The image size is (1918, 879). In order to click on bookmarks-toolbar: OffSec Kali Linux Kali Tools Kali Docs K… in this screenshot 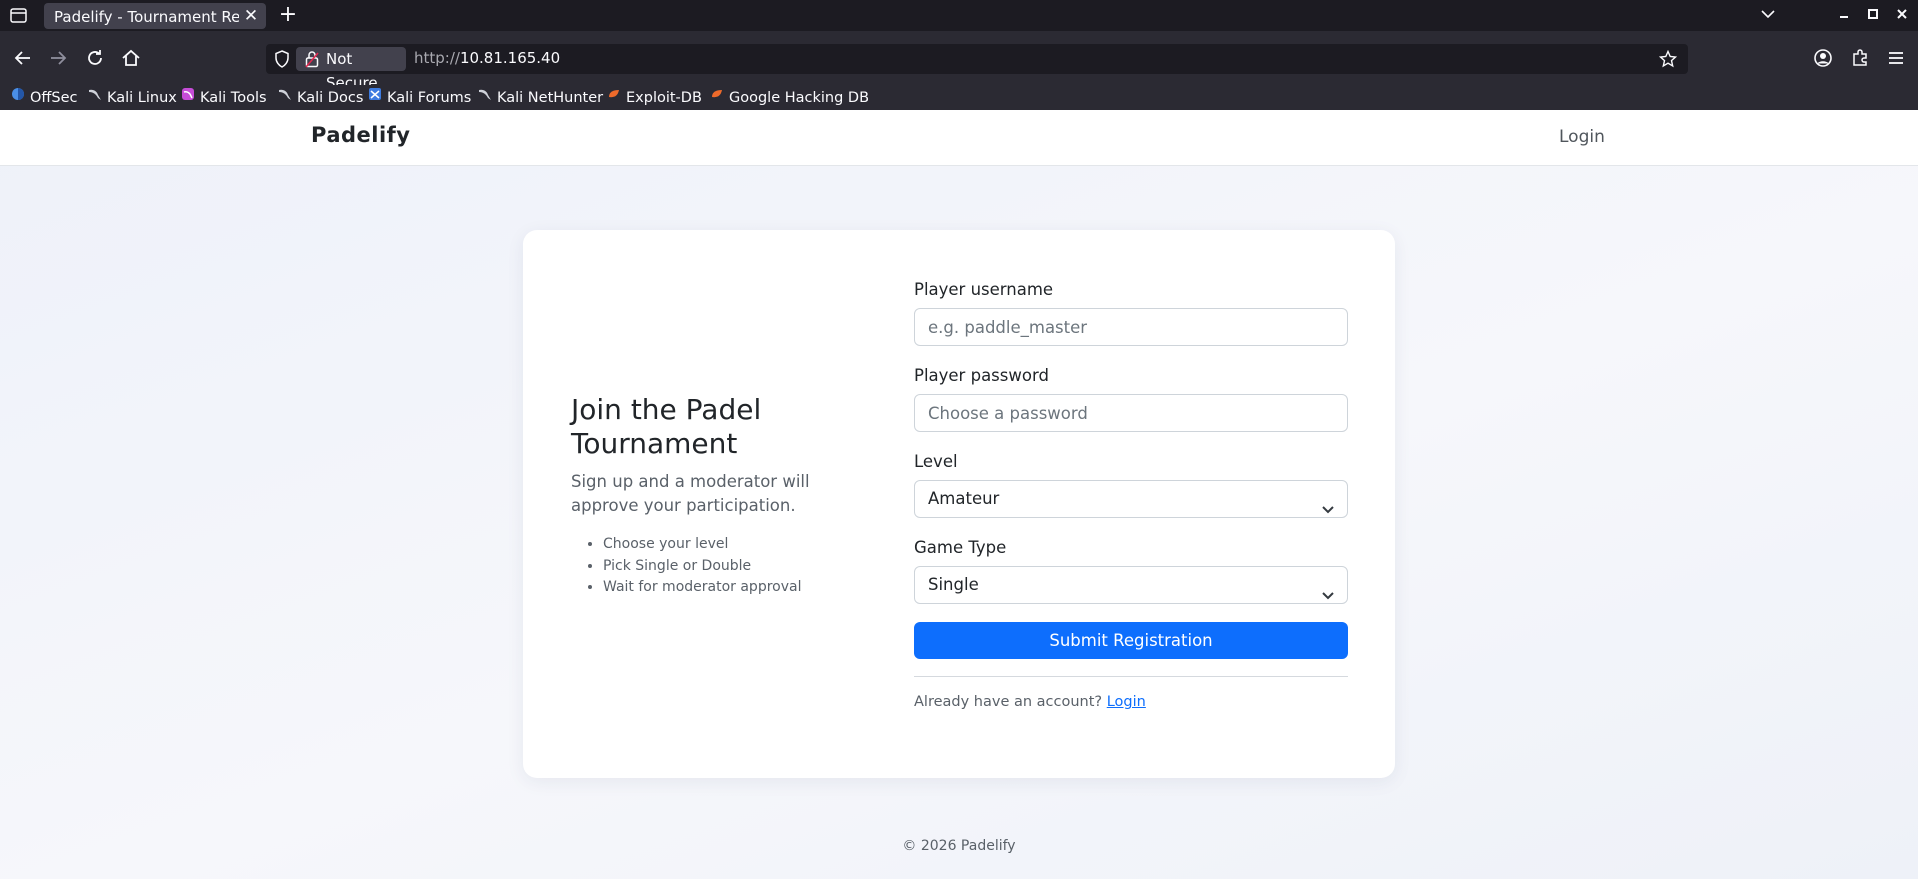, I will do `click(959, 97)`.